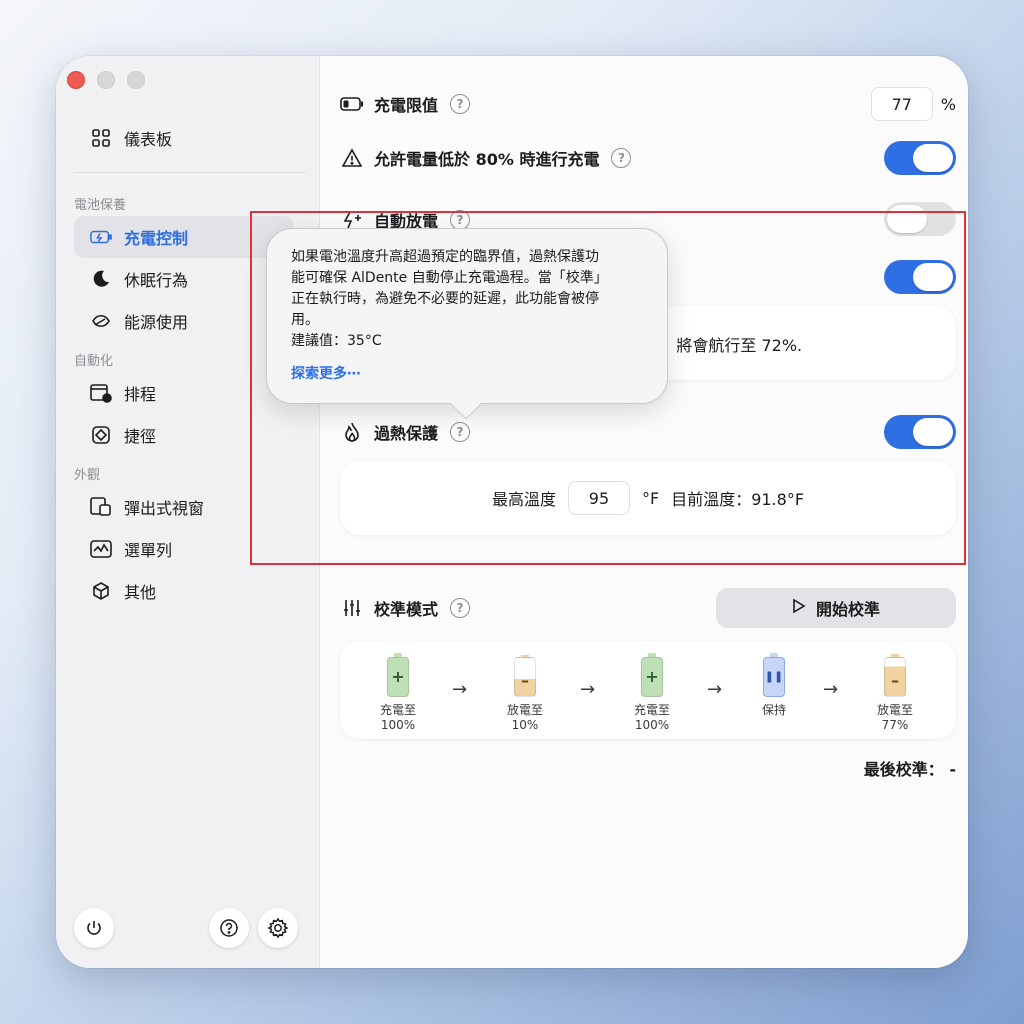 The height and width of the screenshot is (1024, 1024). I want to click on sidebar-item-label: 彈出式視窗, so click(164, 508).